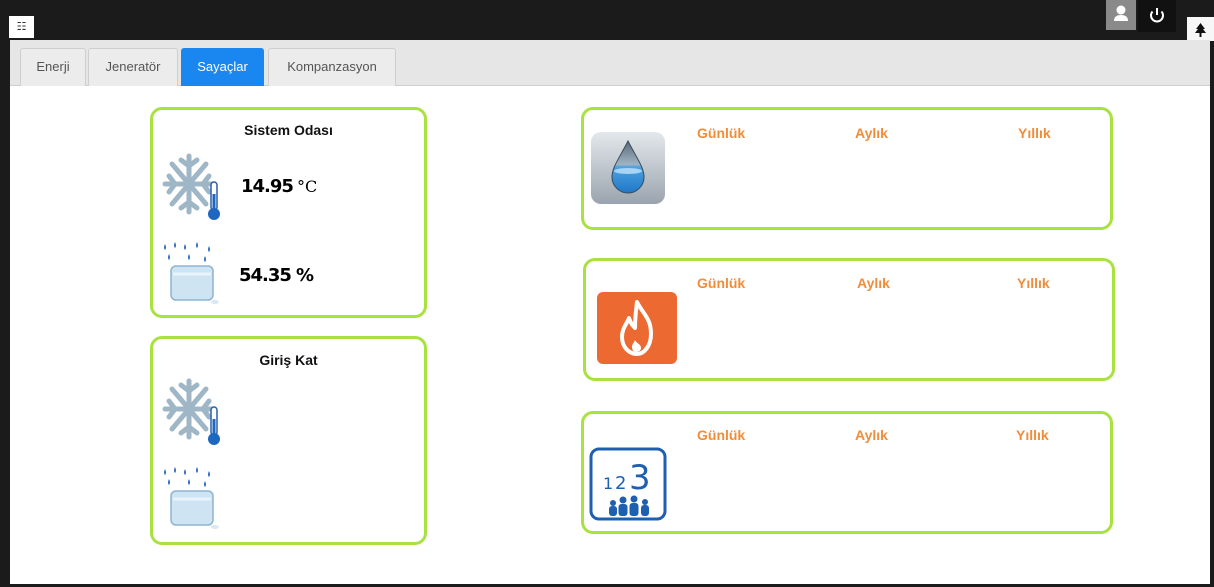 This screenshot has height=587, width=1214. I want to click on humidity-value: 54.35, so click(265, 275).